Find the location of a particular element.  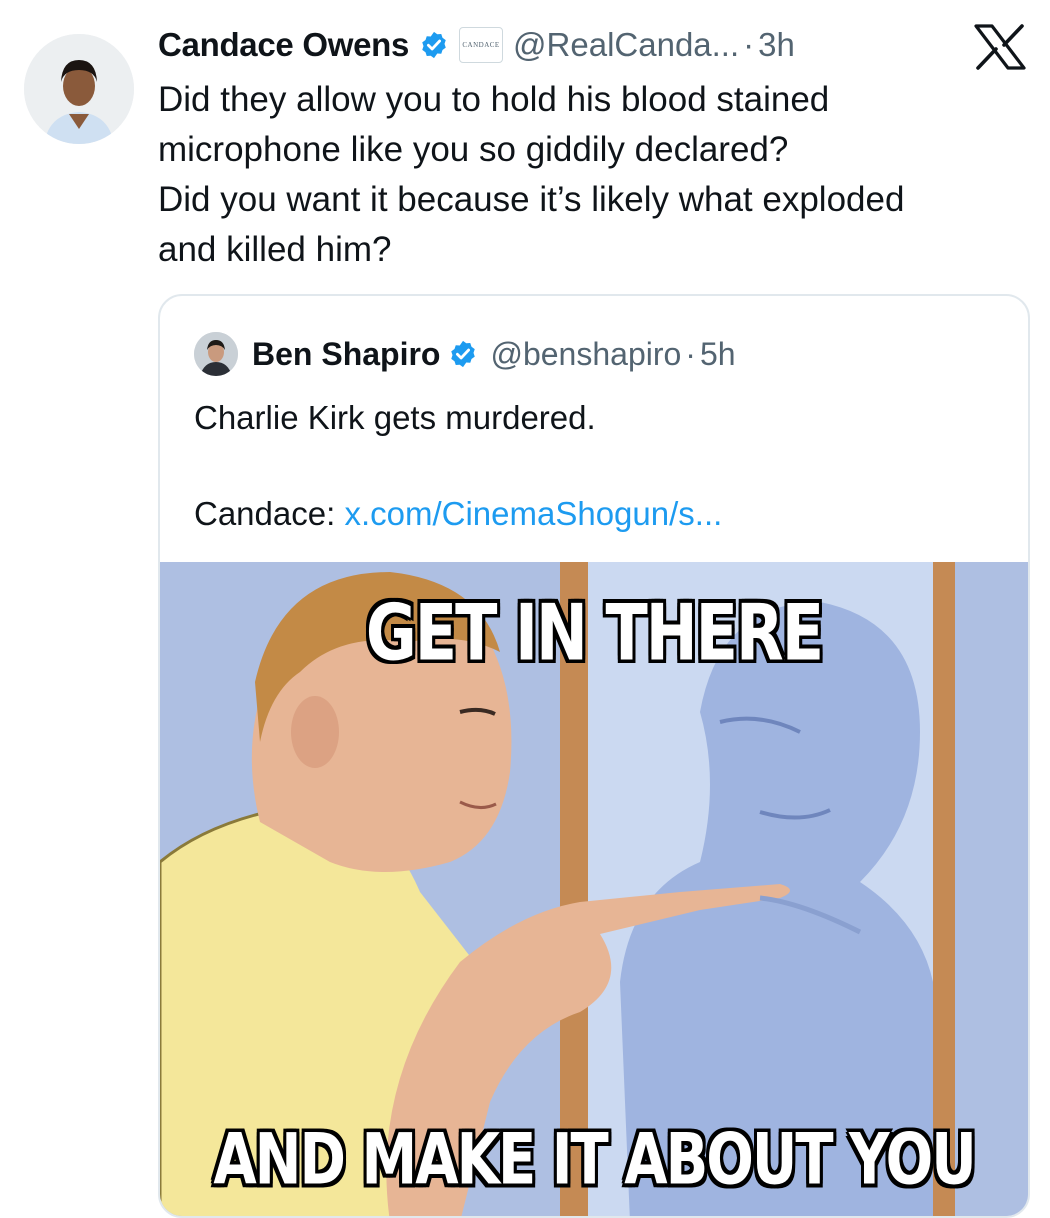

tweet-text-line: and killed him? is located at coordinates (275, 249).